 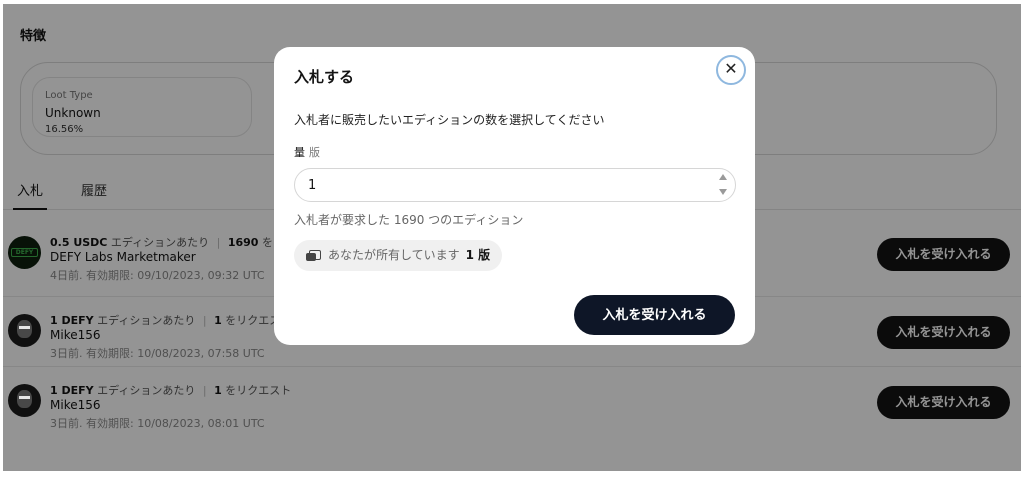 I want to click on quantity-stepper: 1, so click(x=515, y=185).